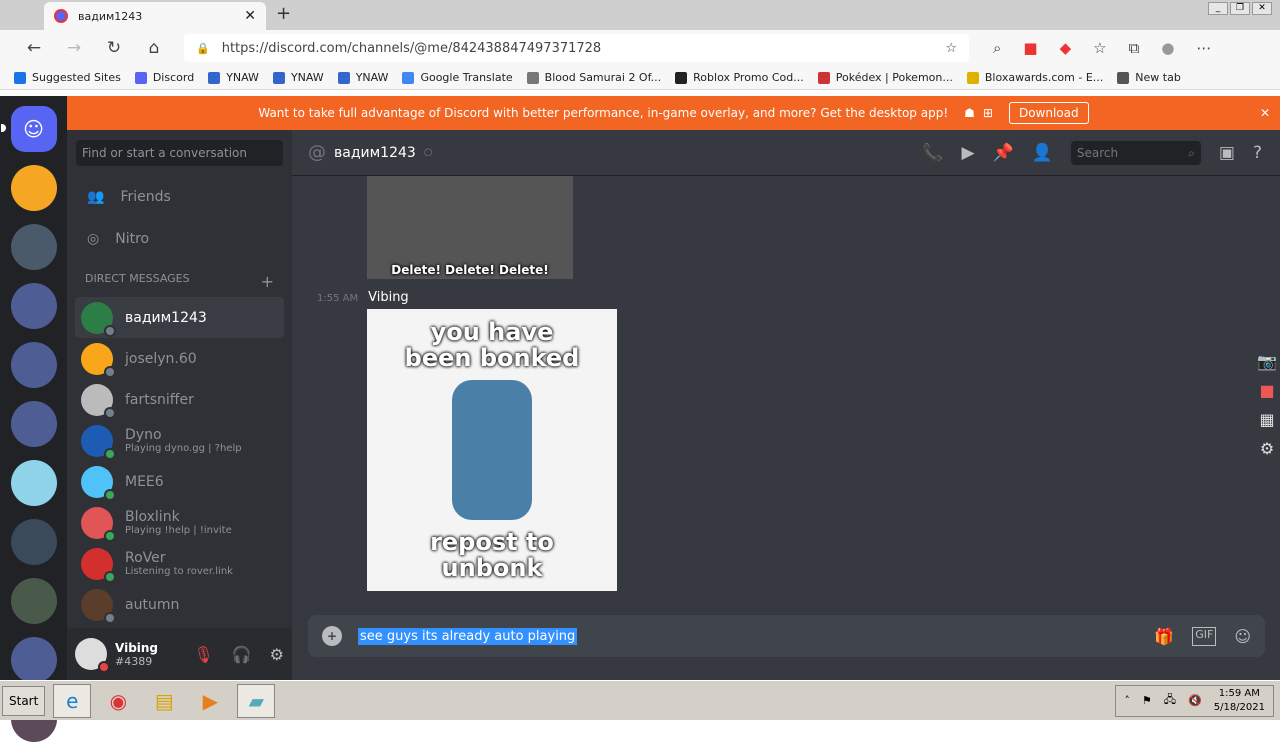  I want to click on forward-icon: →, so click(74, 48).